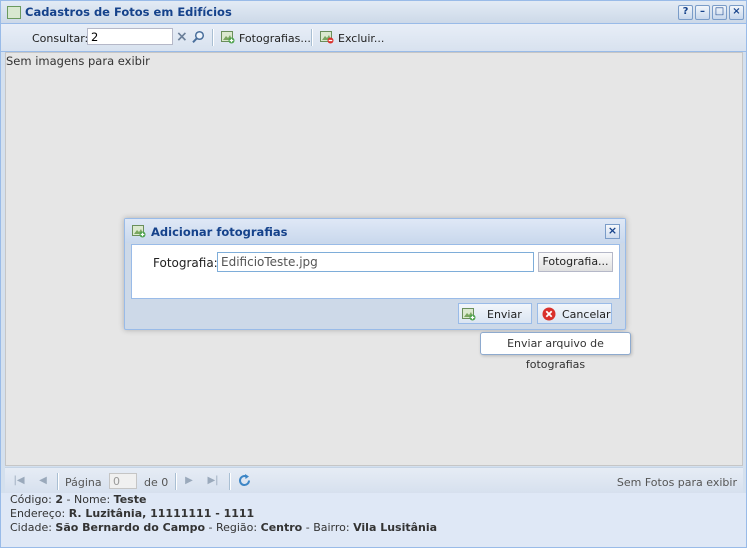 Image resolution: width=747 pixels, height=548 pixels. What do you see at coordinates (19, 481) in the screenshot?
I see `first-page-icon: |◀` at bounding box center [19, 481].